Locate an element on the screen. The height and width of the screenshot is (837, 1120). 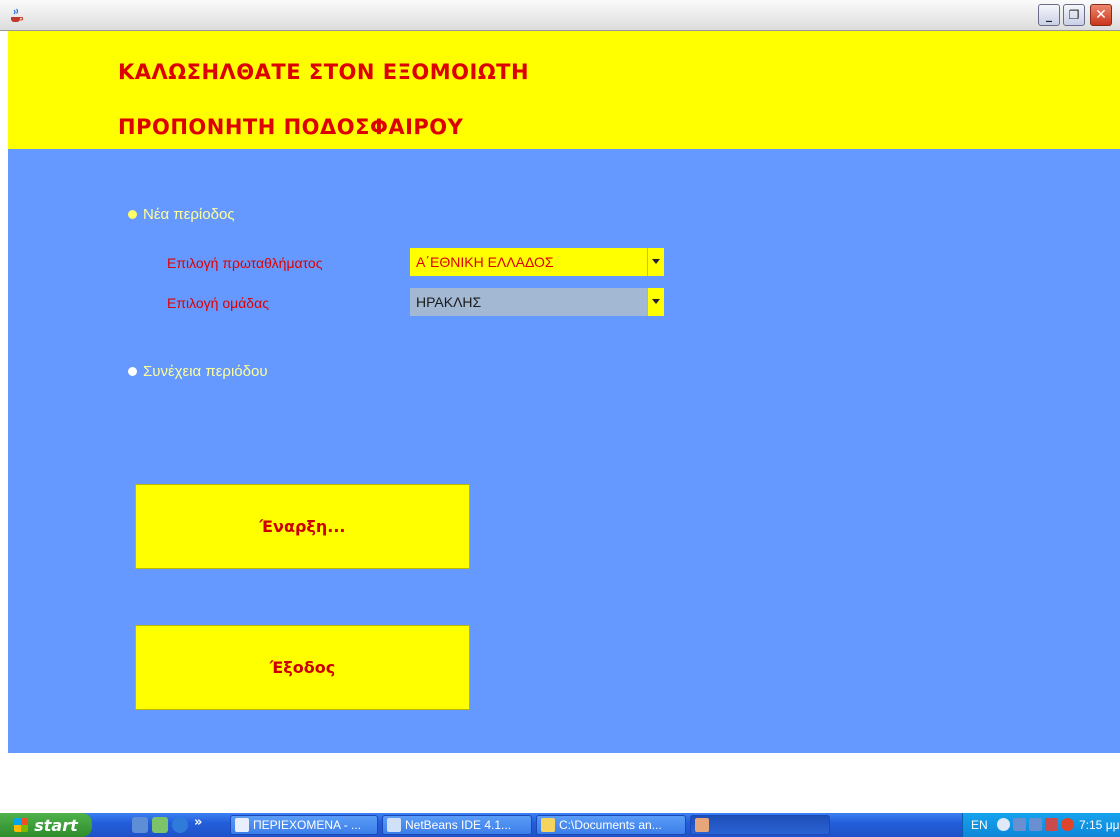
close-button: ✕ is located at coordinates (1101, 15).